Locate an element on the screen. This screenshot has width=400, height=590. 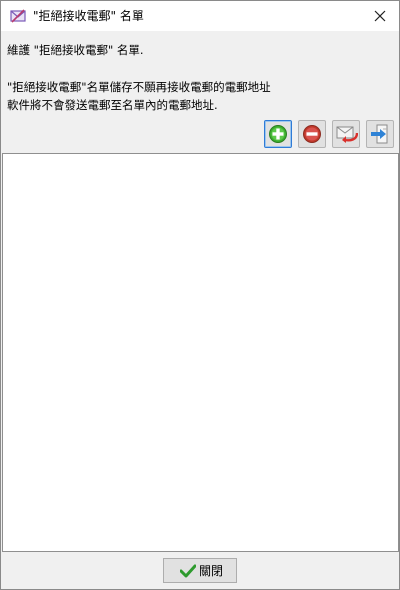
close-window-button is located at coordinates (380, 16).